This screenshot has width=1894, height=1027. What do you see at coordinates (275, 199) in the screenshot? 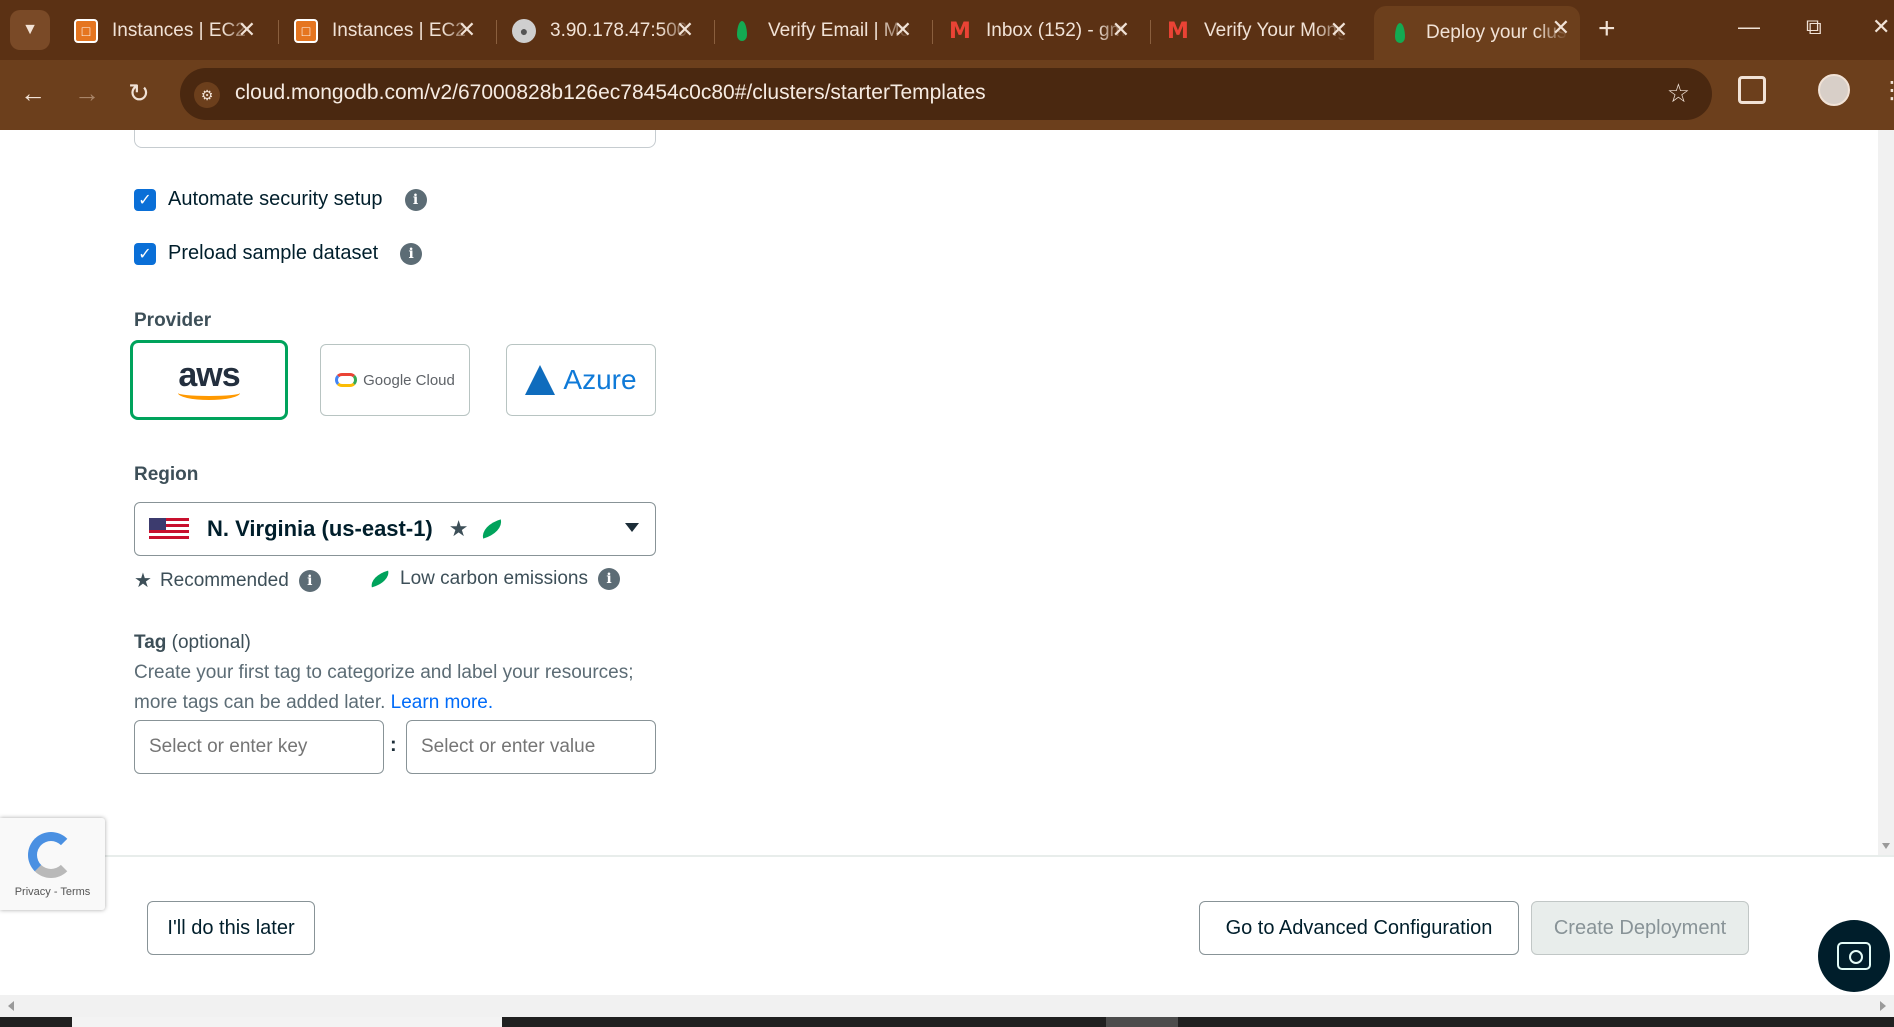
I see `automate-security-label: Automate security setup` at bounding box center [275, 199].